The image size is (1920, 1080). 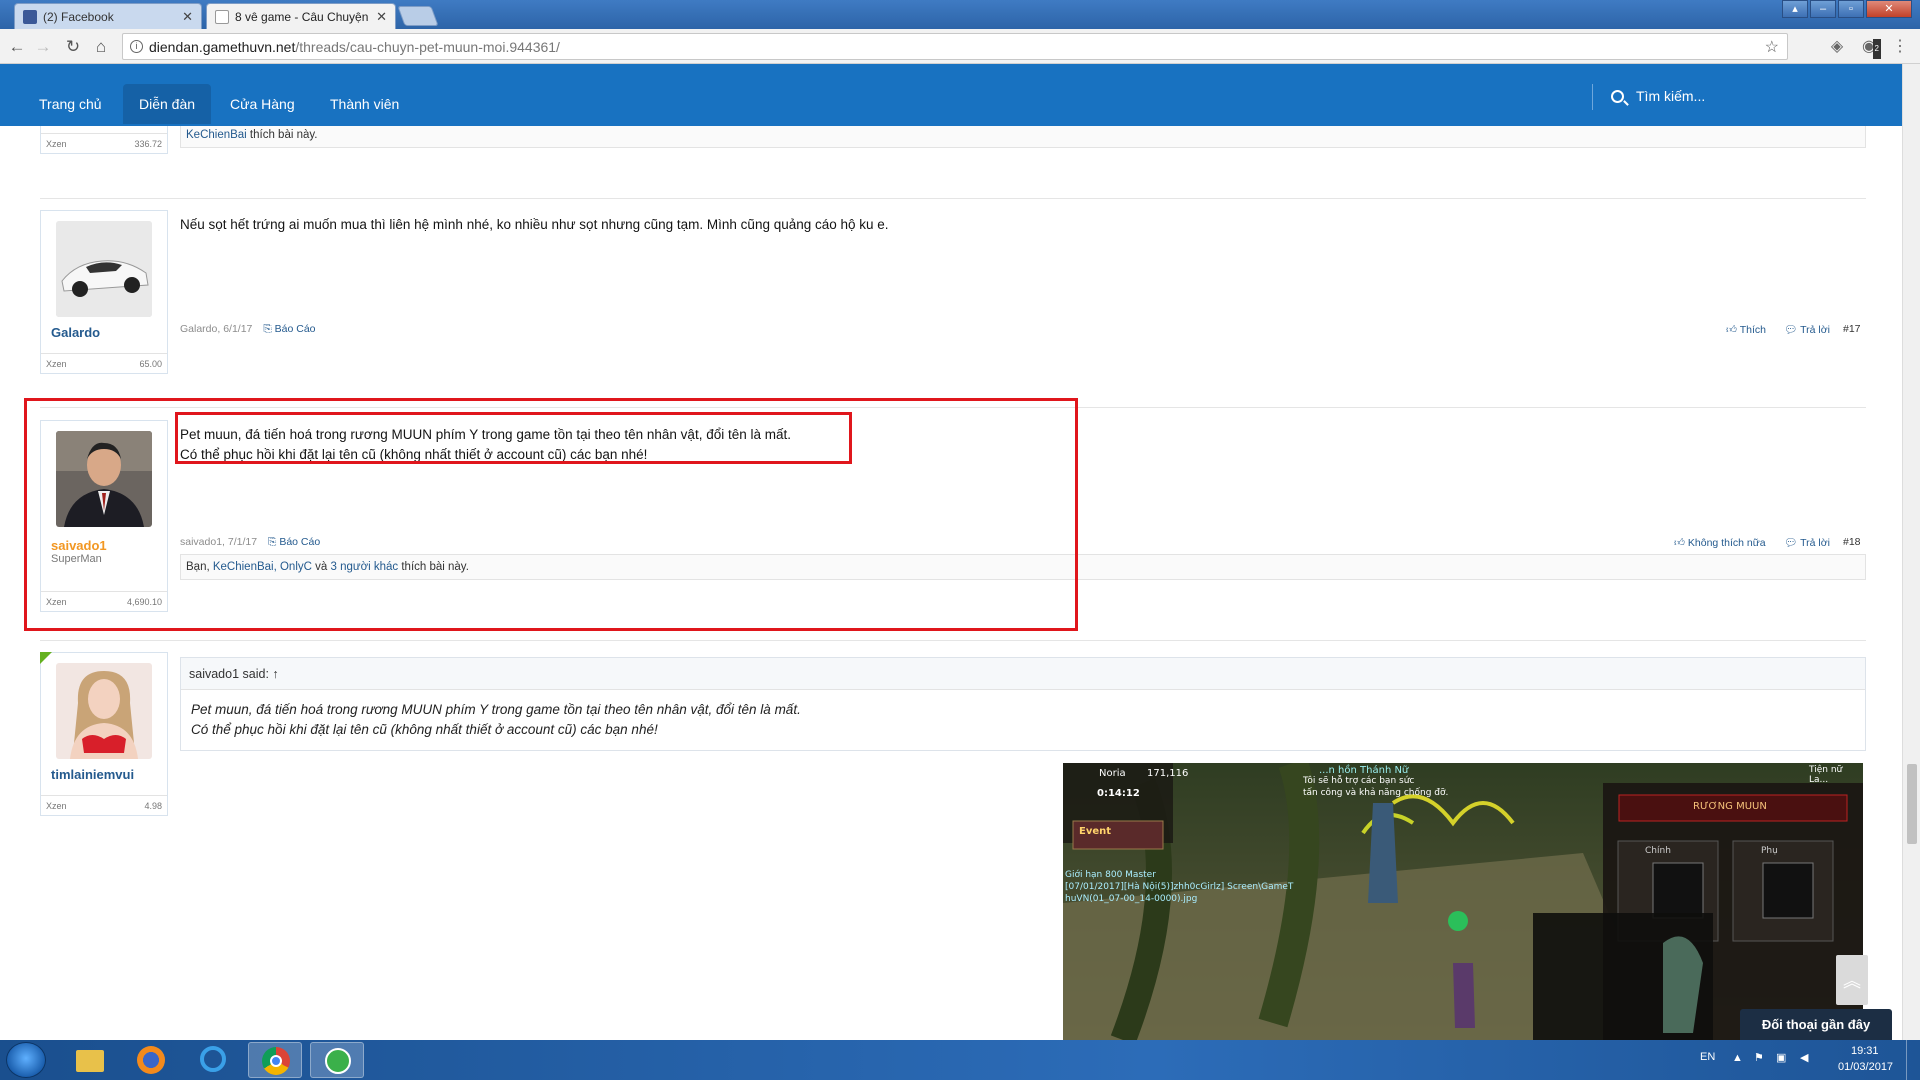 What do you see at coordinates (1852, 329) in the screenshot?
I see `post-number: #17` at bounding box center [1852, 329].